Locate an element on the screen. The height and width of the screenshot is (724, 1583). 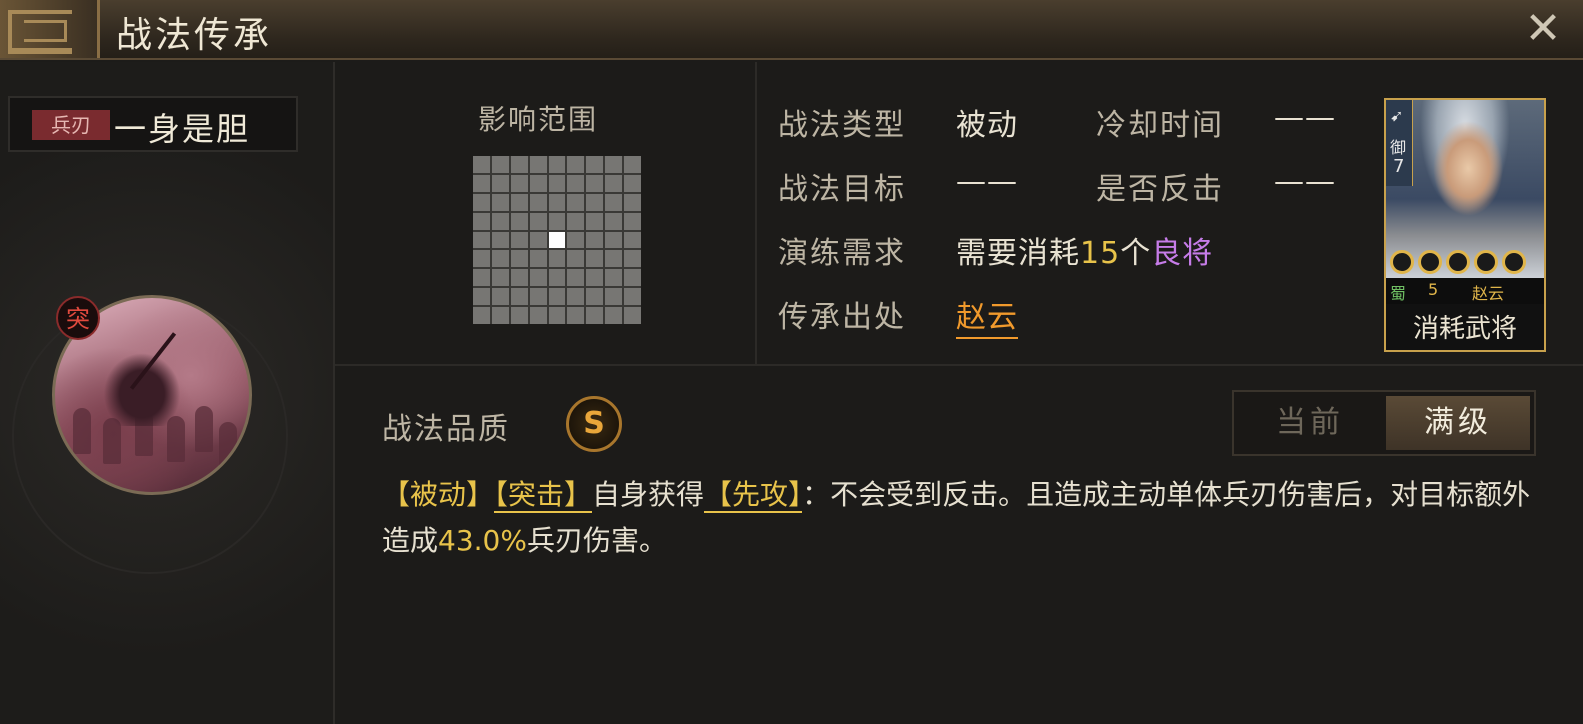
counter-label: 是否反击 is located at coordinates (1160, 189).